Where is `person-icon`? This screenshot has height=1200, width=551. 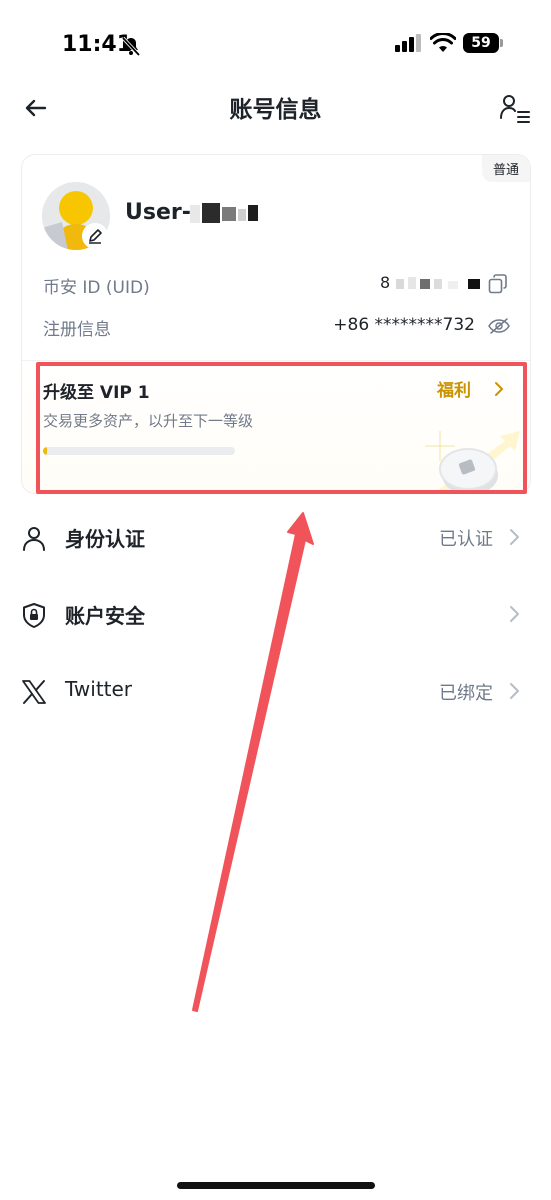
person-icon is located at coordinates (34, 539).